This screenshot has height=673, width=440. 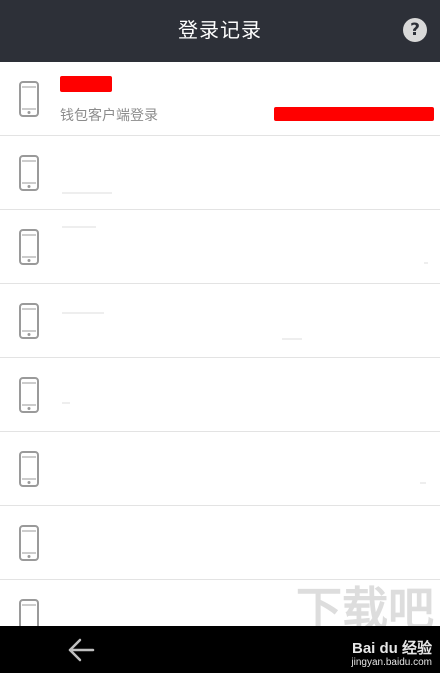 What do you see at coordinates (415, 30) in the screenshot?
I see `help-button: ?` at bounding box center [415, 30].